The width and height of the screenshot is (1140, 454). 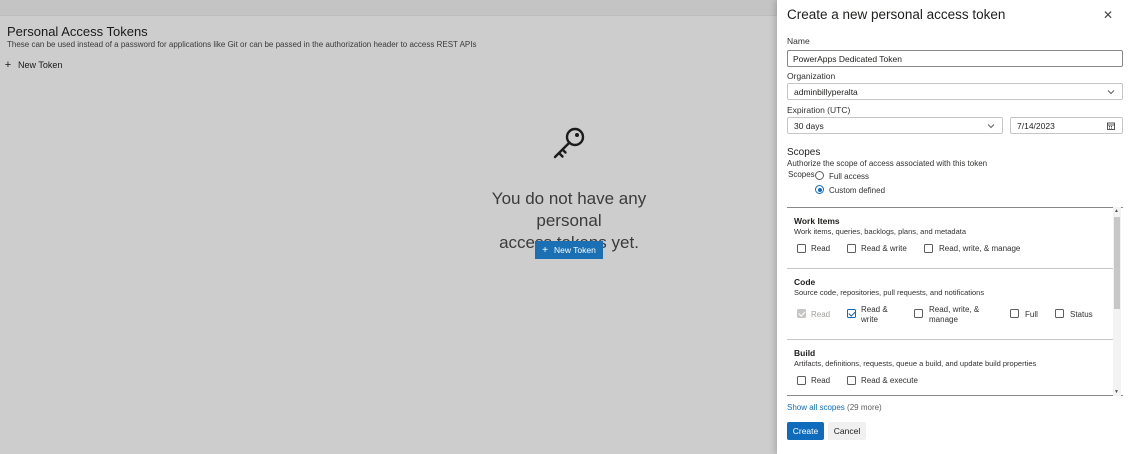 What do you see at coordinates (847, 58) in the screenshot?
I see `name-field-value: PowerApps Dedicated Token` at bounding box center [847, 58].